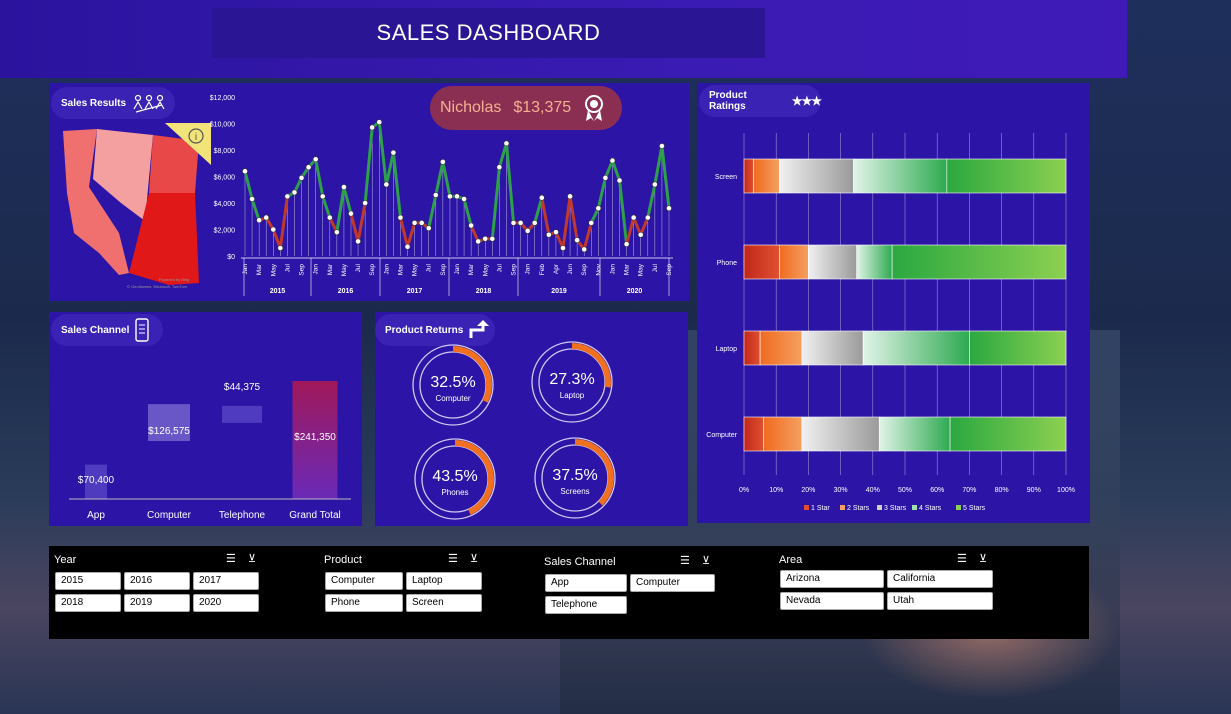  I want to click on year-label: 2016, so click(346, 291).